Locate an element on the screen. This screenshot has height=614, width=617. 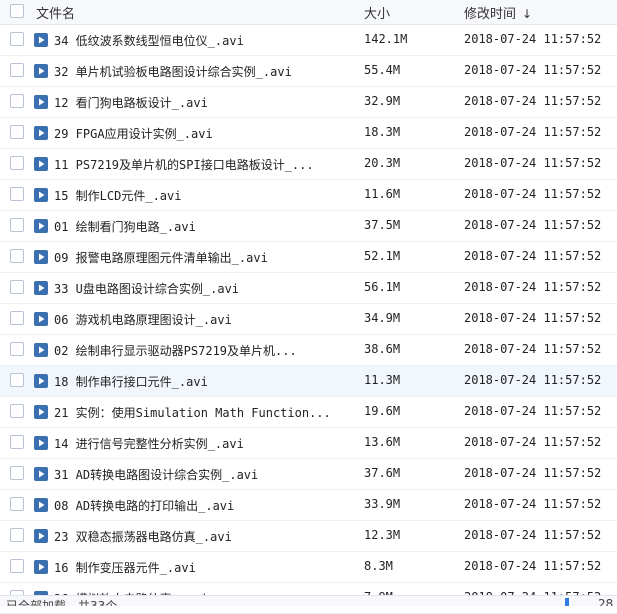
file-size: 13.6M is located at coordinates (382, 442).